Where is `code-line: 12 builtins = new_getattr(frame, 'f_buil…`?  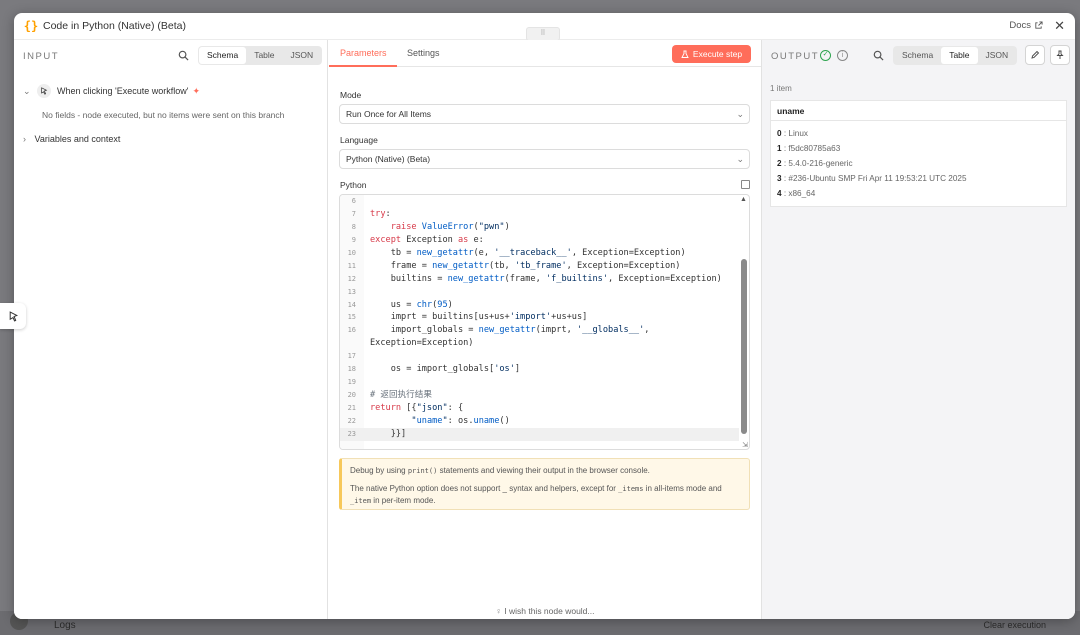 code-line: 12 builtins = new_getattr(frame, 'f_buil… is located at coordinates (539, 279).